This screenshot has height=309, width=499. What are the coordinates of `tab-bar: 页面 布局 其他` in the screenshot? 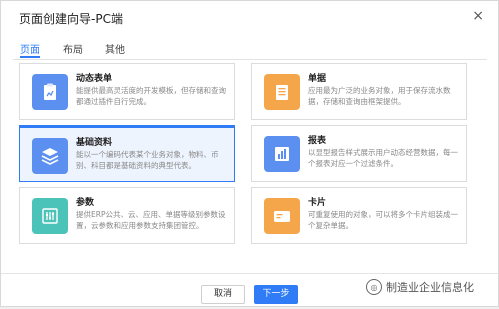 It's located at (250, 49).